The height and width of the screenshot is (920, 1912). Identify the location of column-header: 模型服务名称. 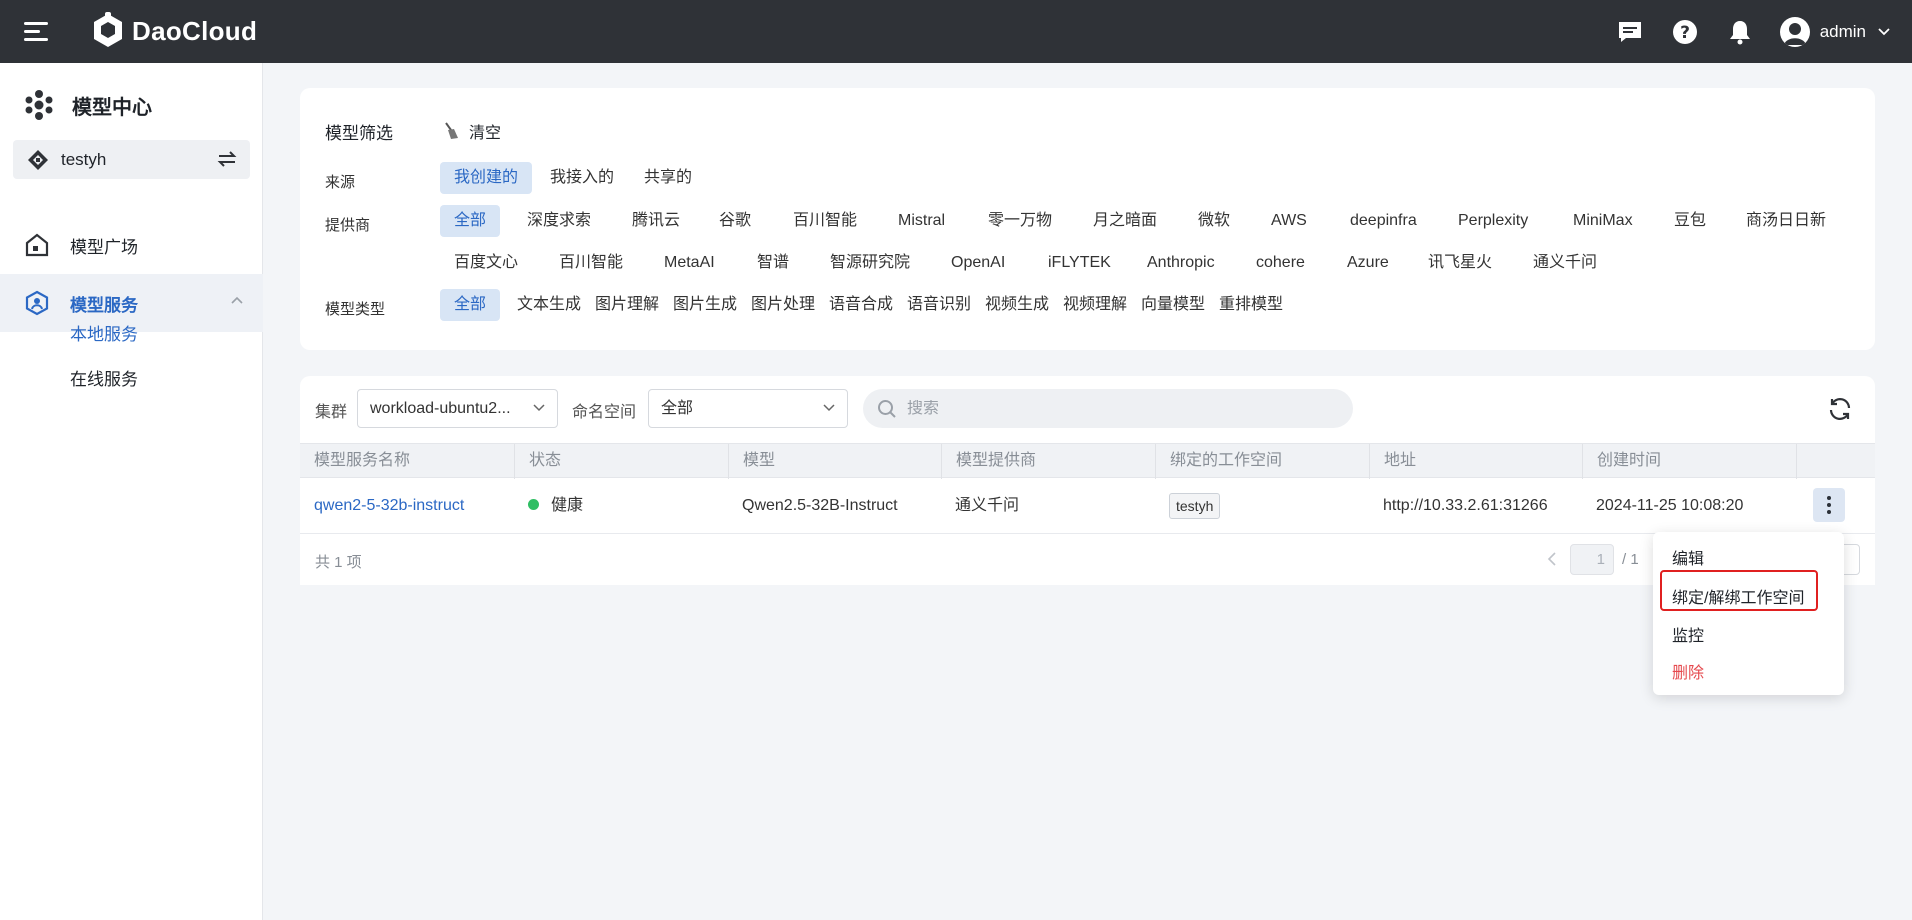
(407, 461).